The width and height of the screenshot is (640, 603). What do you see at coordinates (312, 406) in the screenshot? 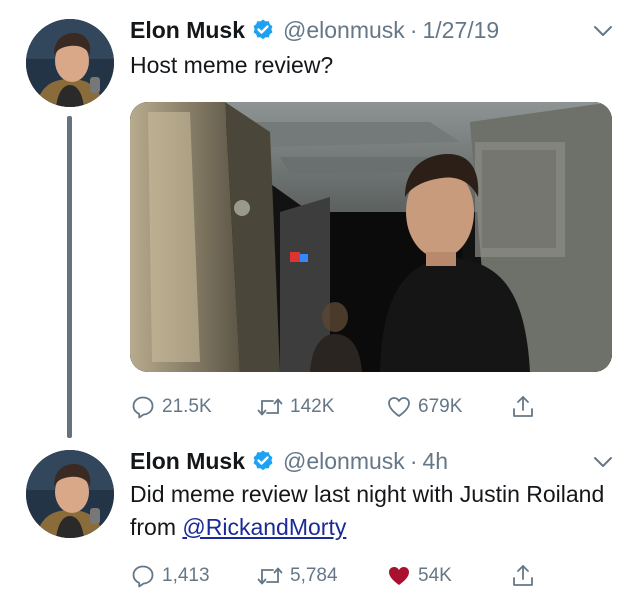
I see `retweet-count: 142K` at bounding box center [312, 406].